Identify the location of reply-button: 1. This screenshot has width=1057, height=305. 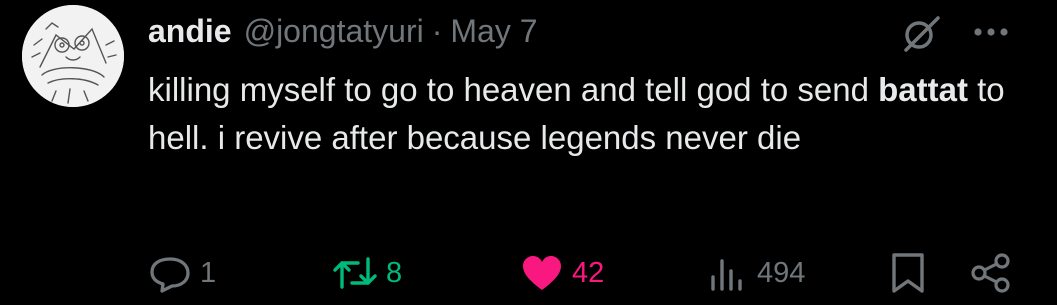
(182, 273).